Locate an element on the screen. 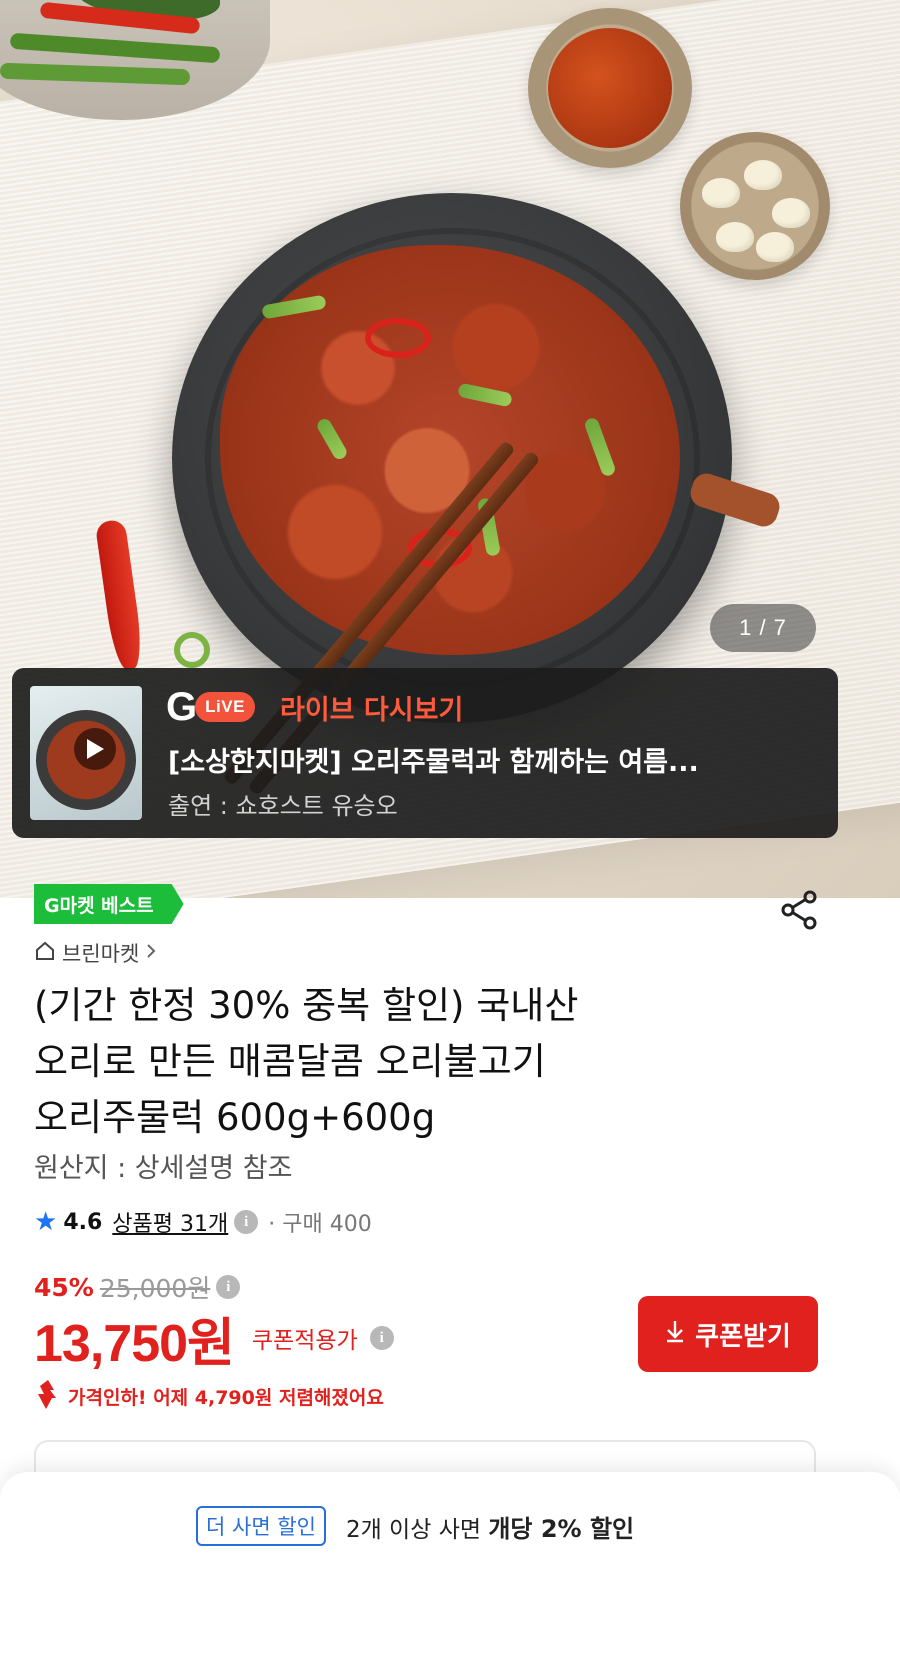 This screenshot has height=1661, width=900. bulk-discount-text: 2개 이상 사면 is located at coordinates (413, 1529).